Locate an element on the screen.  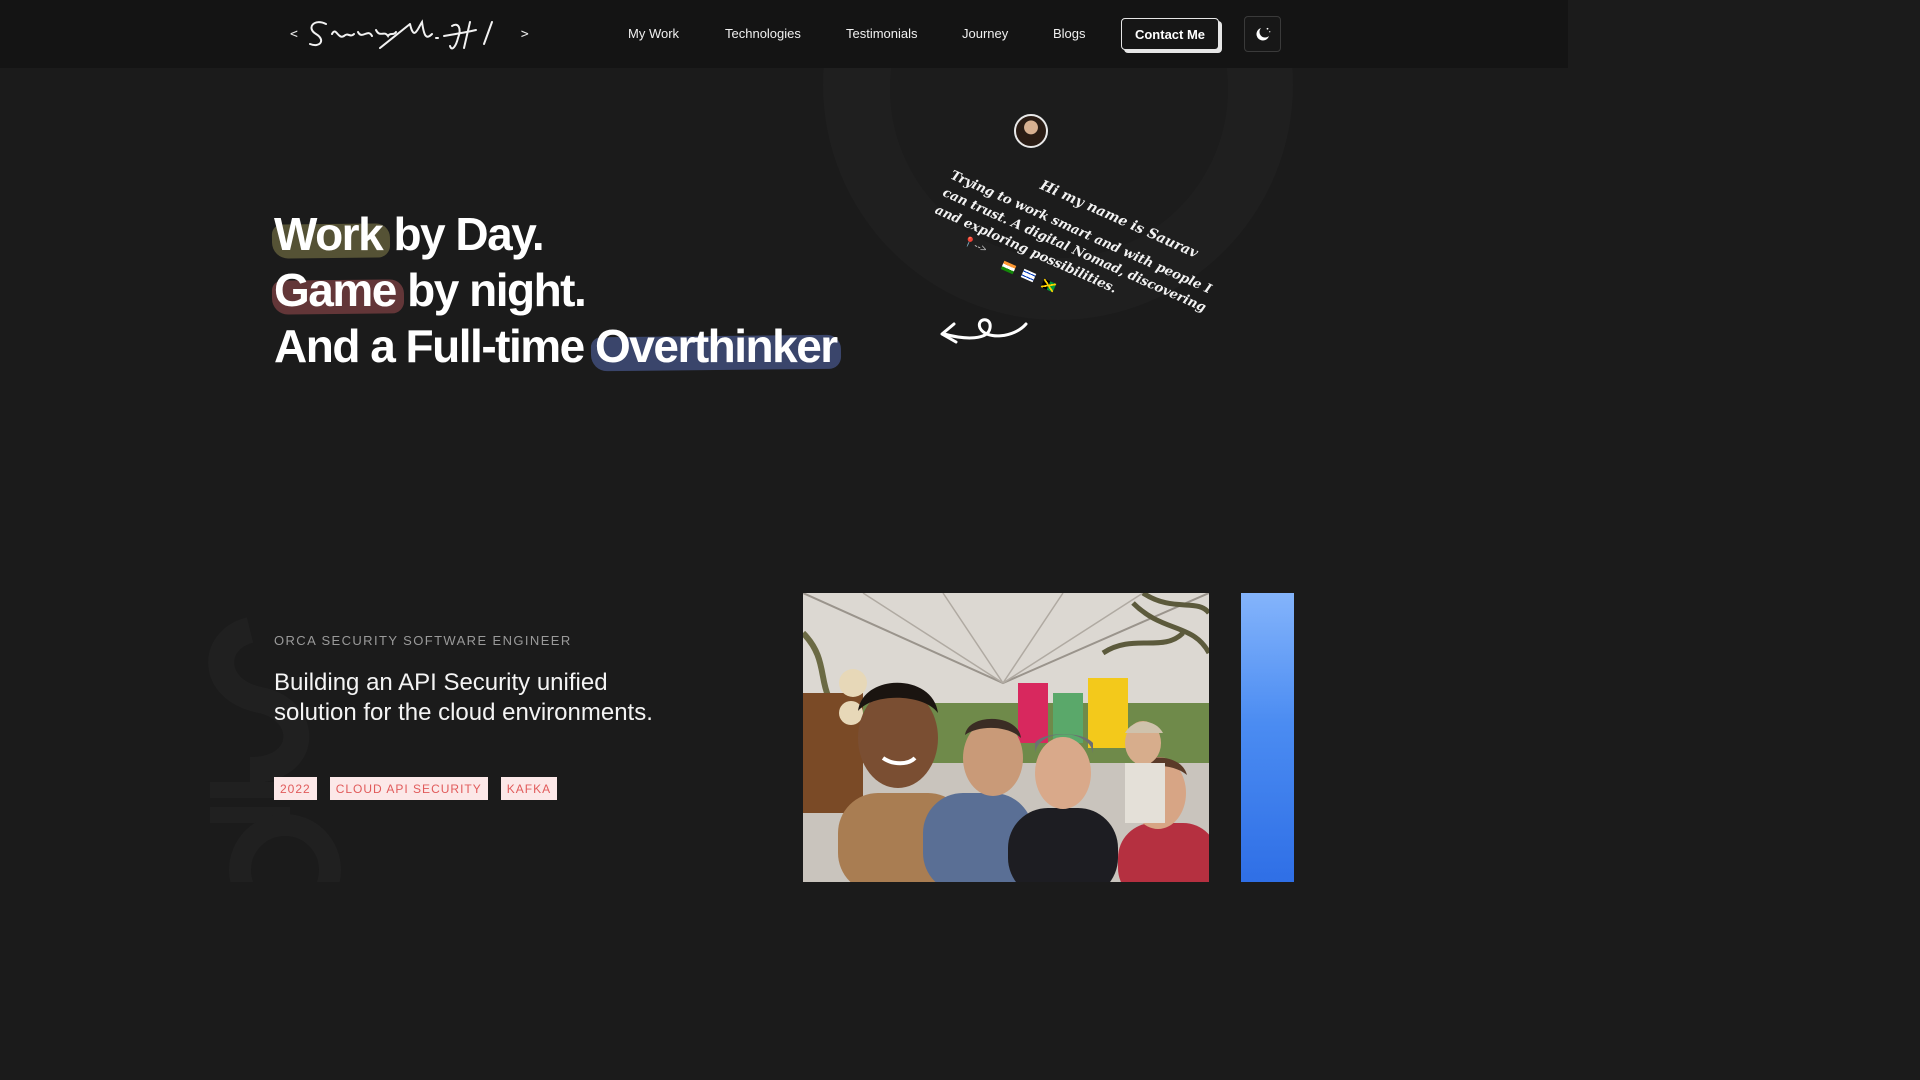
work-eyebrow: ORCA SECURITY SOFTWARE ENGINEER is located at coordinates (423, 640).